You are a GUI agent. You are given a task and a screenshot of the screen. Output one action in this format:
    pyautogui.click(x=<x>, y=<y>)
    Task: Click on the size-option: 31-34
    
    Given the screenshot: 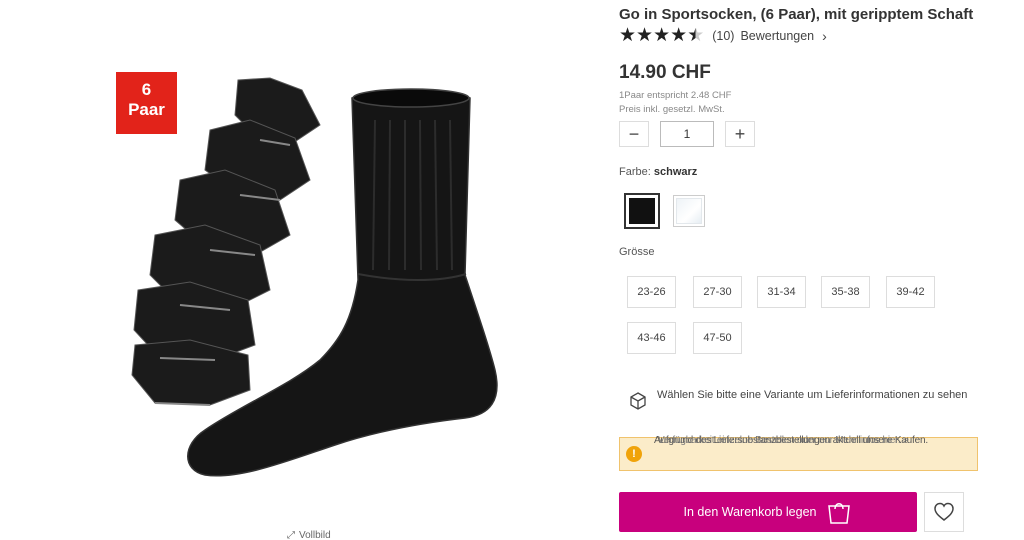 What is the action you would take?
    pyautogui.click(x=781, y=292)
    